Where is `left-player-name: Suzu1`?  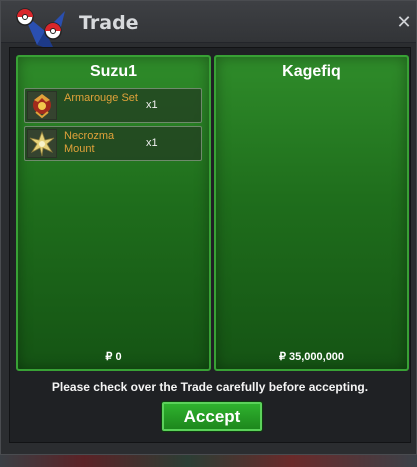
left-player-name: Suzu1 is located at coordinates (113, 71).